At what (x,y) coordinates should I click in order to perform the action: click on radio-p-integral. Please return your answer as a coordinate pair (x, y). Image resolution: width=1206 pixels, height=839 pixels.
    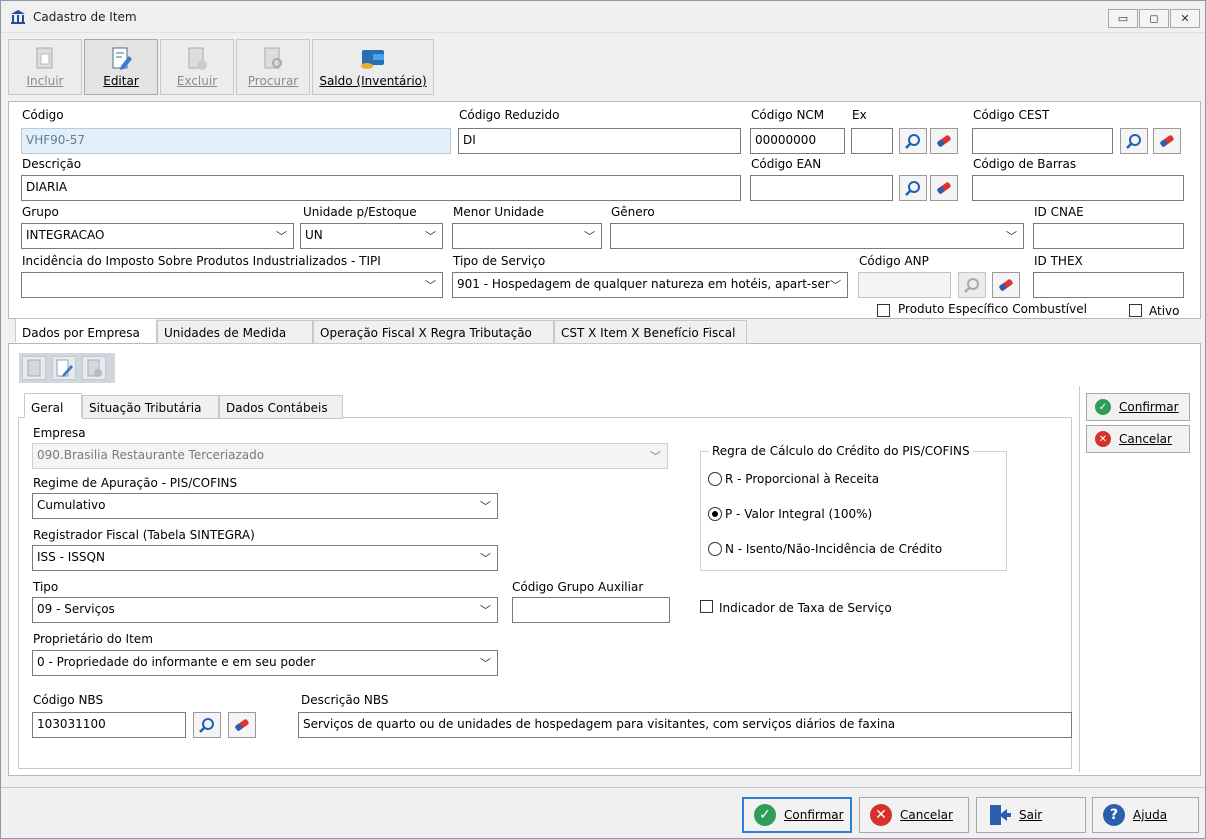
    Looking at the image, I should click on (715, 514).